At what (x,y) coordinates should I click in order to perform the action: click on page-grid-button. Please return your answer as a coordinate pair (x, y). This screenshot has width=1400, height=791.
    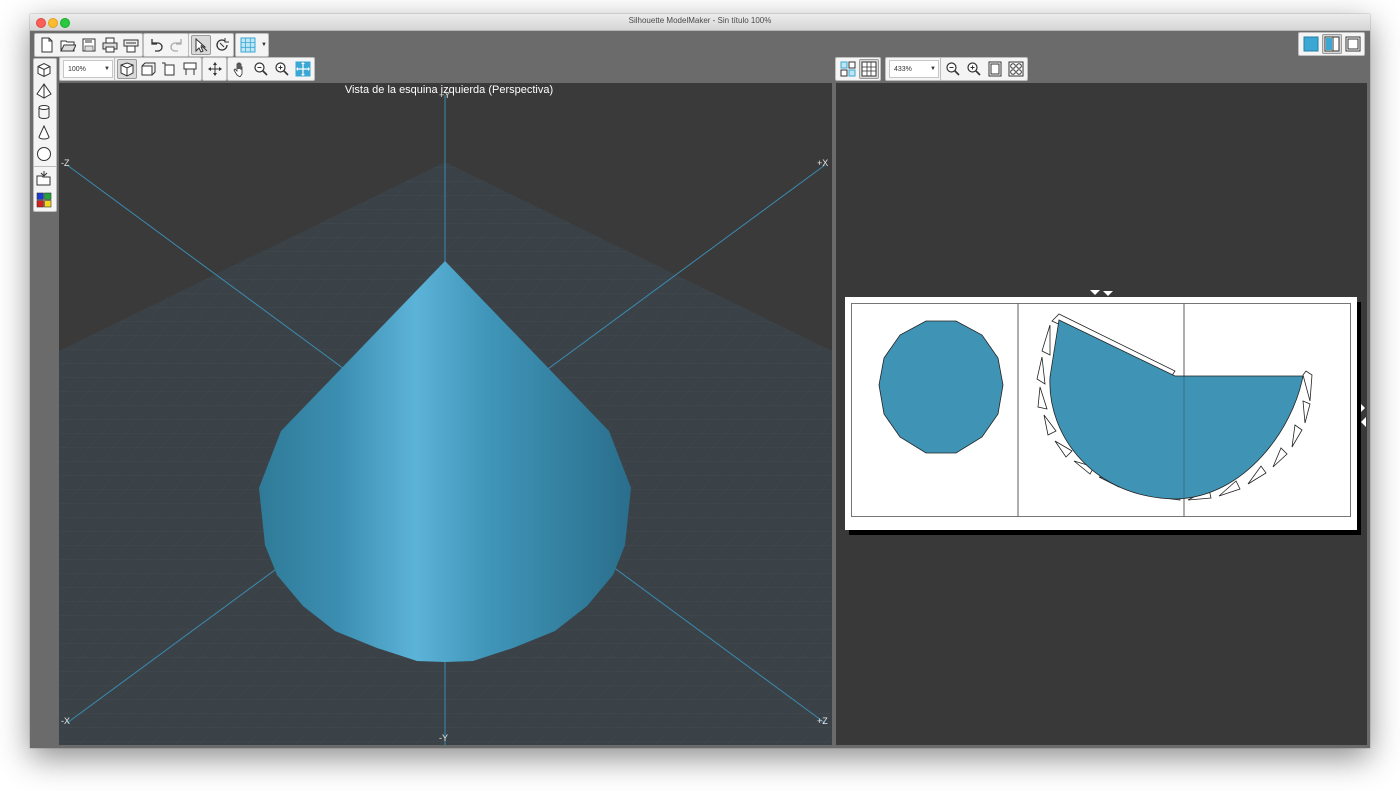
    Looking at the image, I should click on (868, 69).